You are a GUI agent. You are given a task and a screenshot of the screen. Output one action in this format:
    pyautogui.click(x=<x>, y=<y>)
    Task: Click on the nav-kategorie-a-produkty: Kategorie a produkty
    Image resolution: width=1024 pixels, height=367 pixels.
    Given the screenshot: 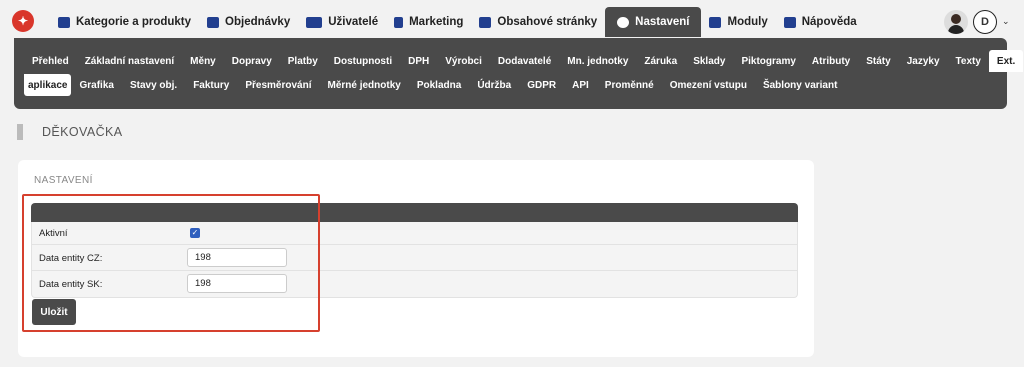 What is the action you would take?
    pyautogui.click(x=124, y=22)
    